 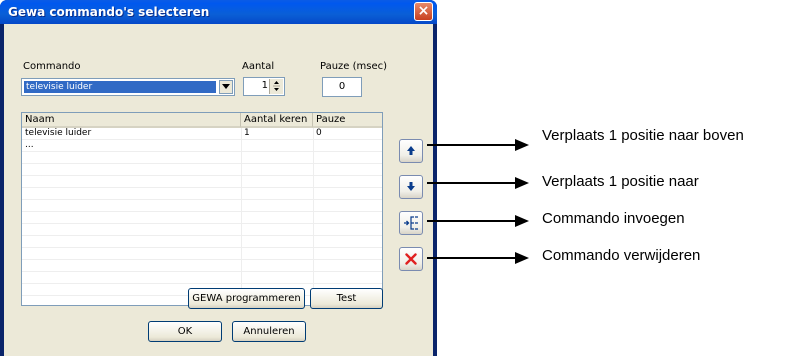 I want to click on delete-command-button, so click(x=411, y=259).